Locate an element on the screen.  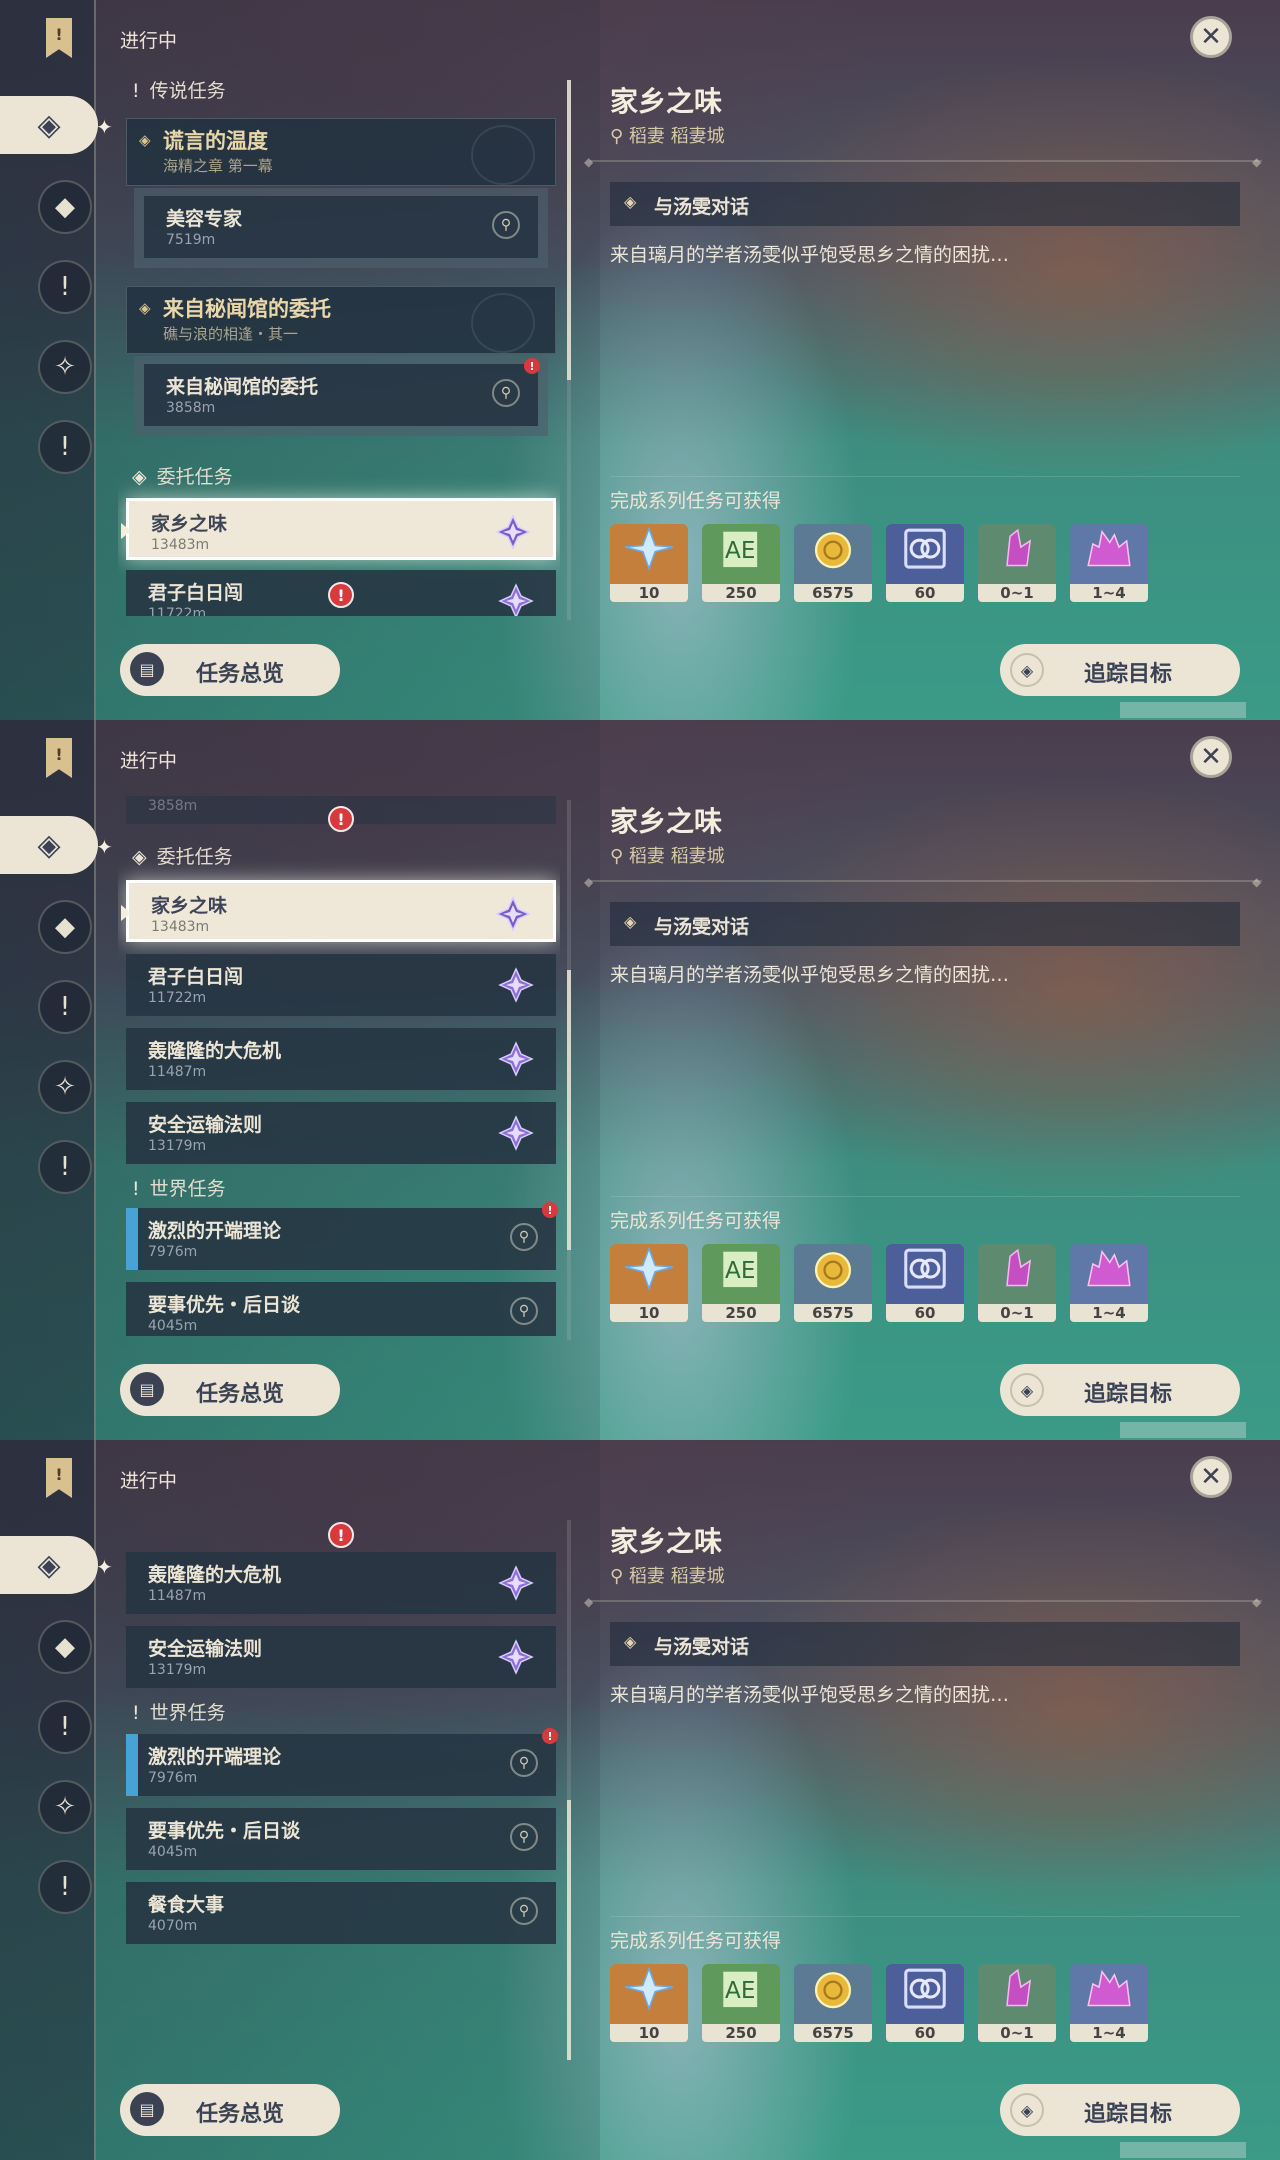
archon-step-archon2_step: 来自秘闻馆的委托 3858m ⚲! is located at coordinates (341, 396).